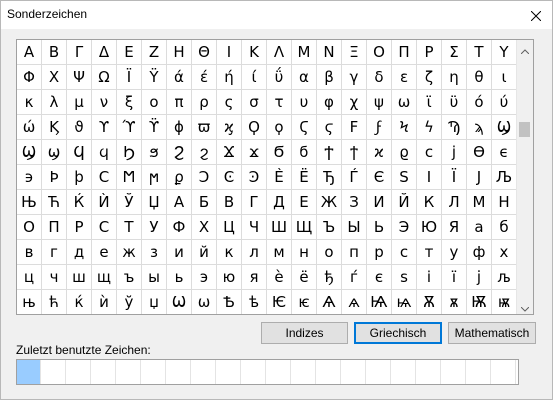 This screenshot has height=400, width=553. Describe the element at coordinates (154, 52) in the screenshot. I see `character-cell: Ζ` at that location.